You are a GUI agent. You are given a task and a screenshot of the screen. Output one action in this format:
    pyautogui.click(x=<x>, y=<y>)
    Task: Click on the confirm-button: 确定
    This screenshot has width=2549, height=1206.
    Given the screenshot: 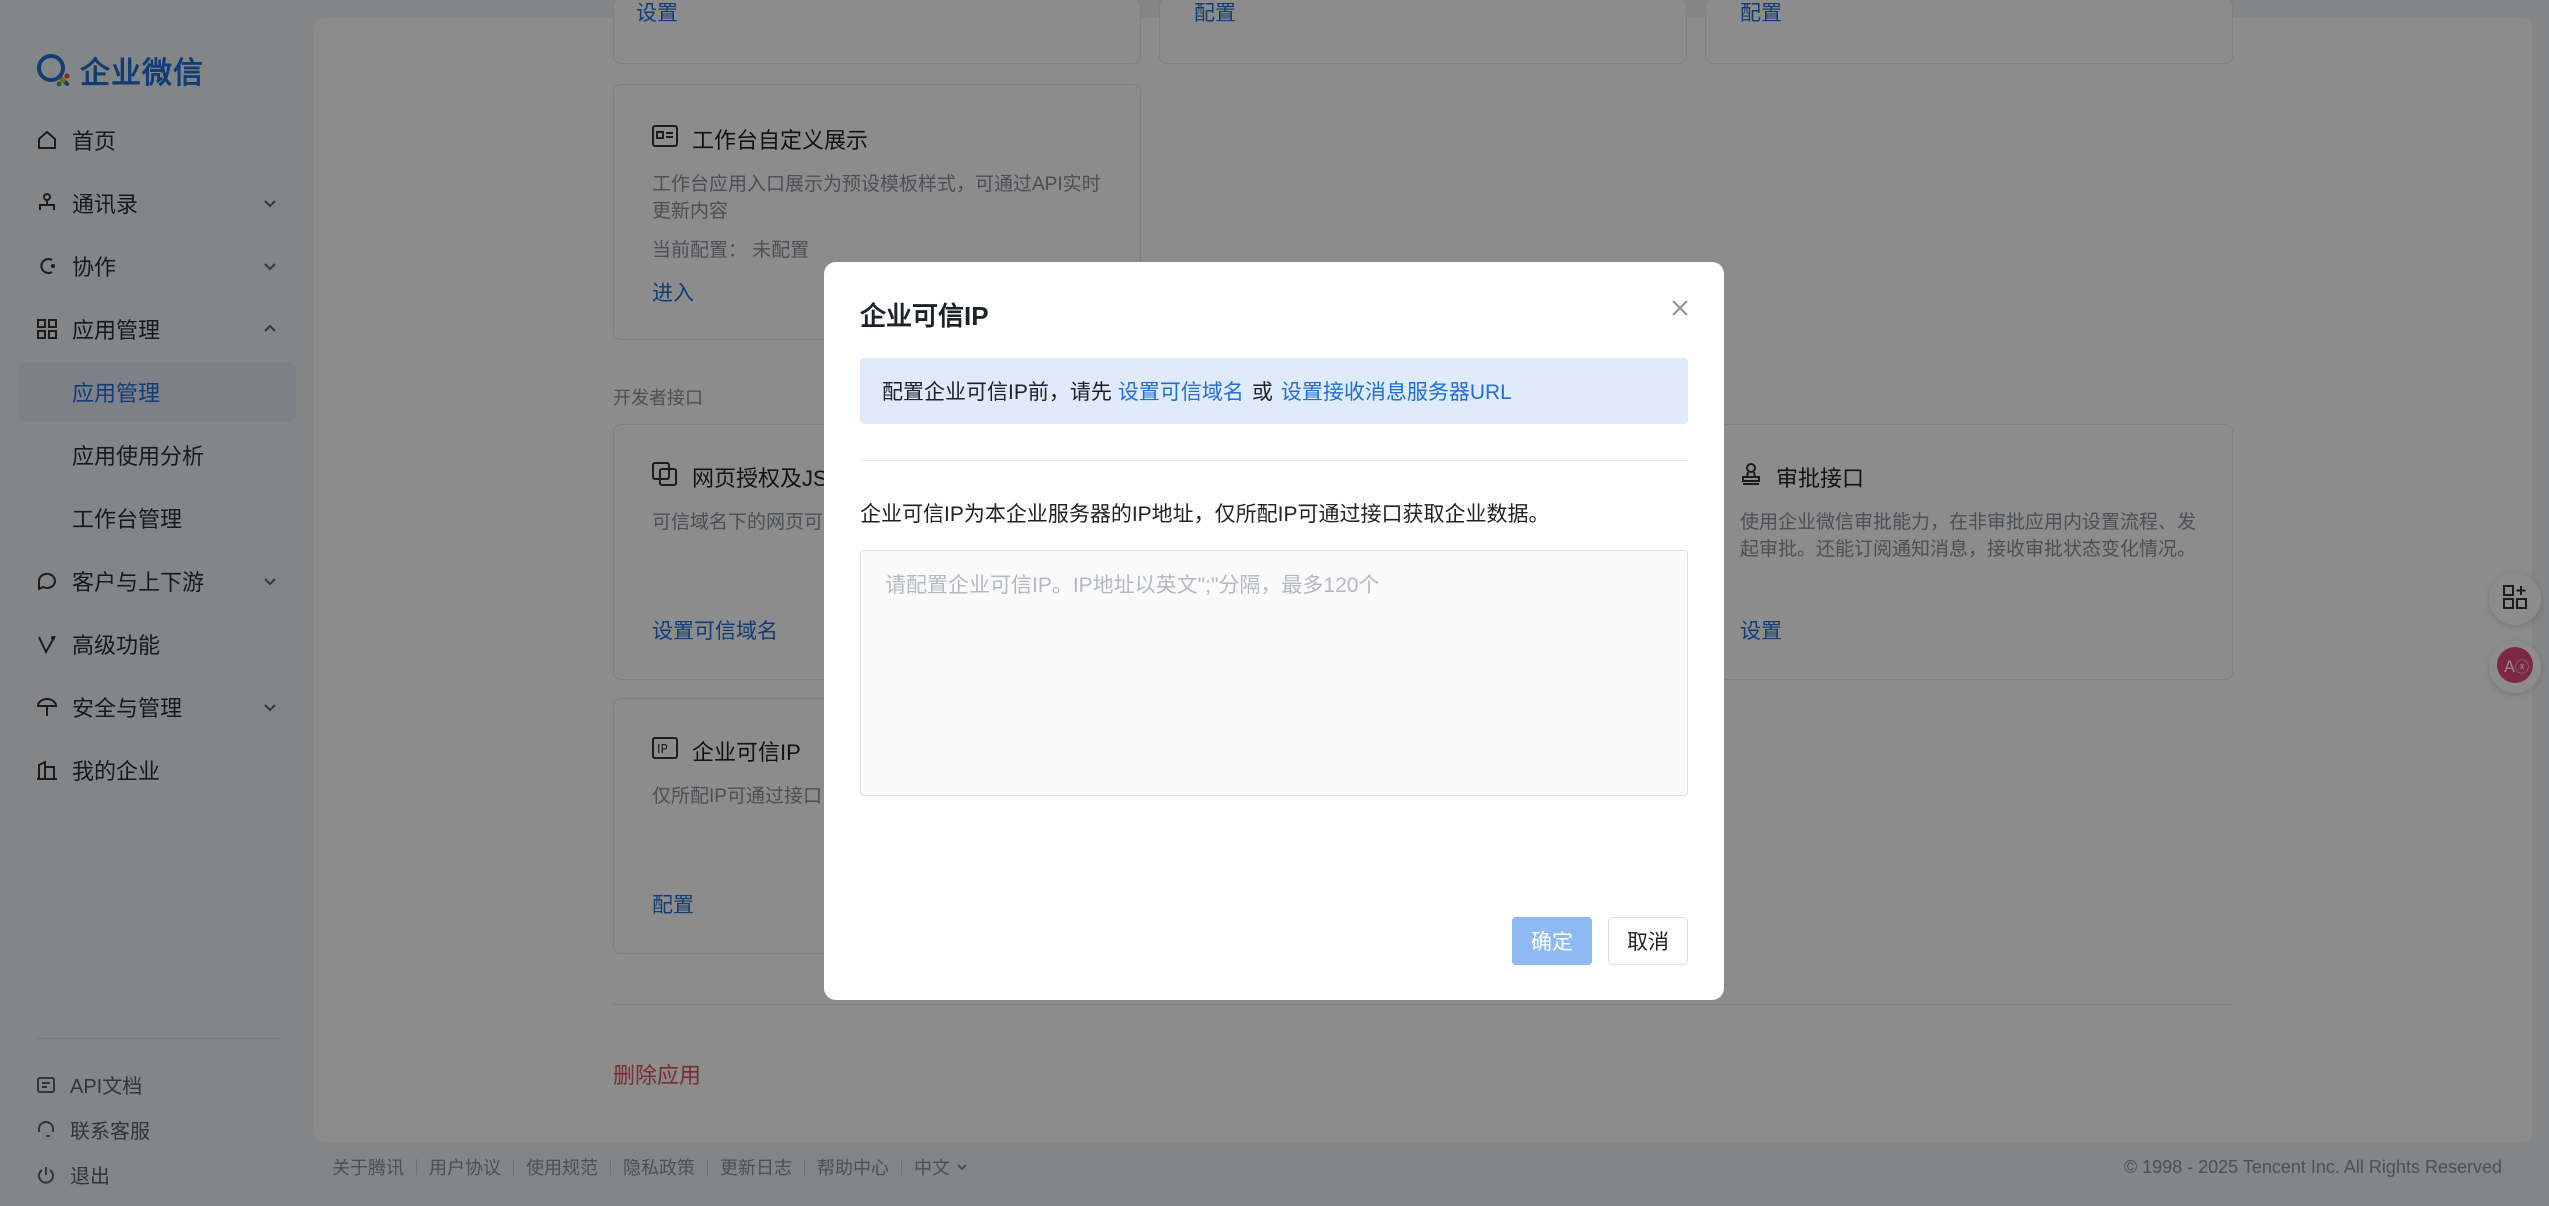 What is the action you would take?
    pyautogui.click(x=1552, y=941)
    